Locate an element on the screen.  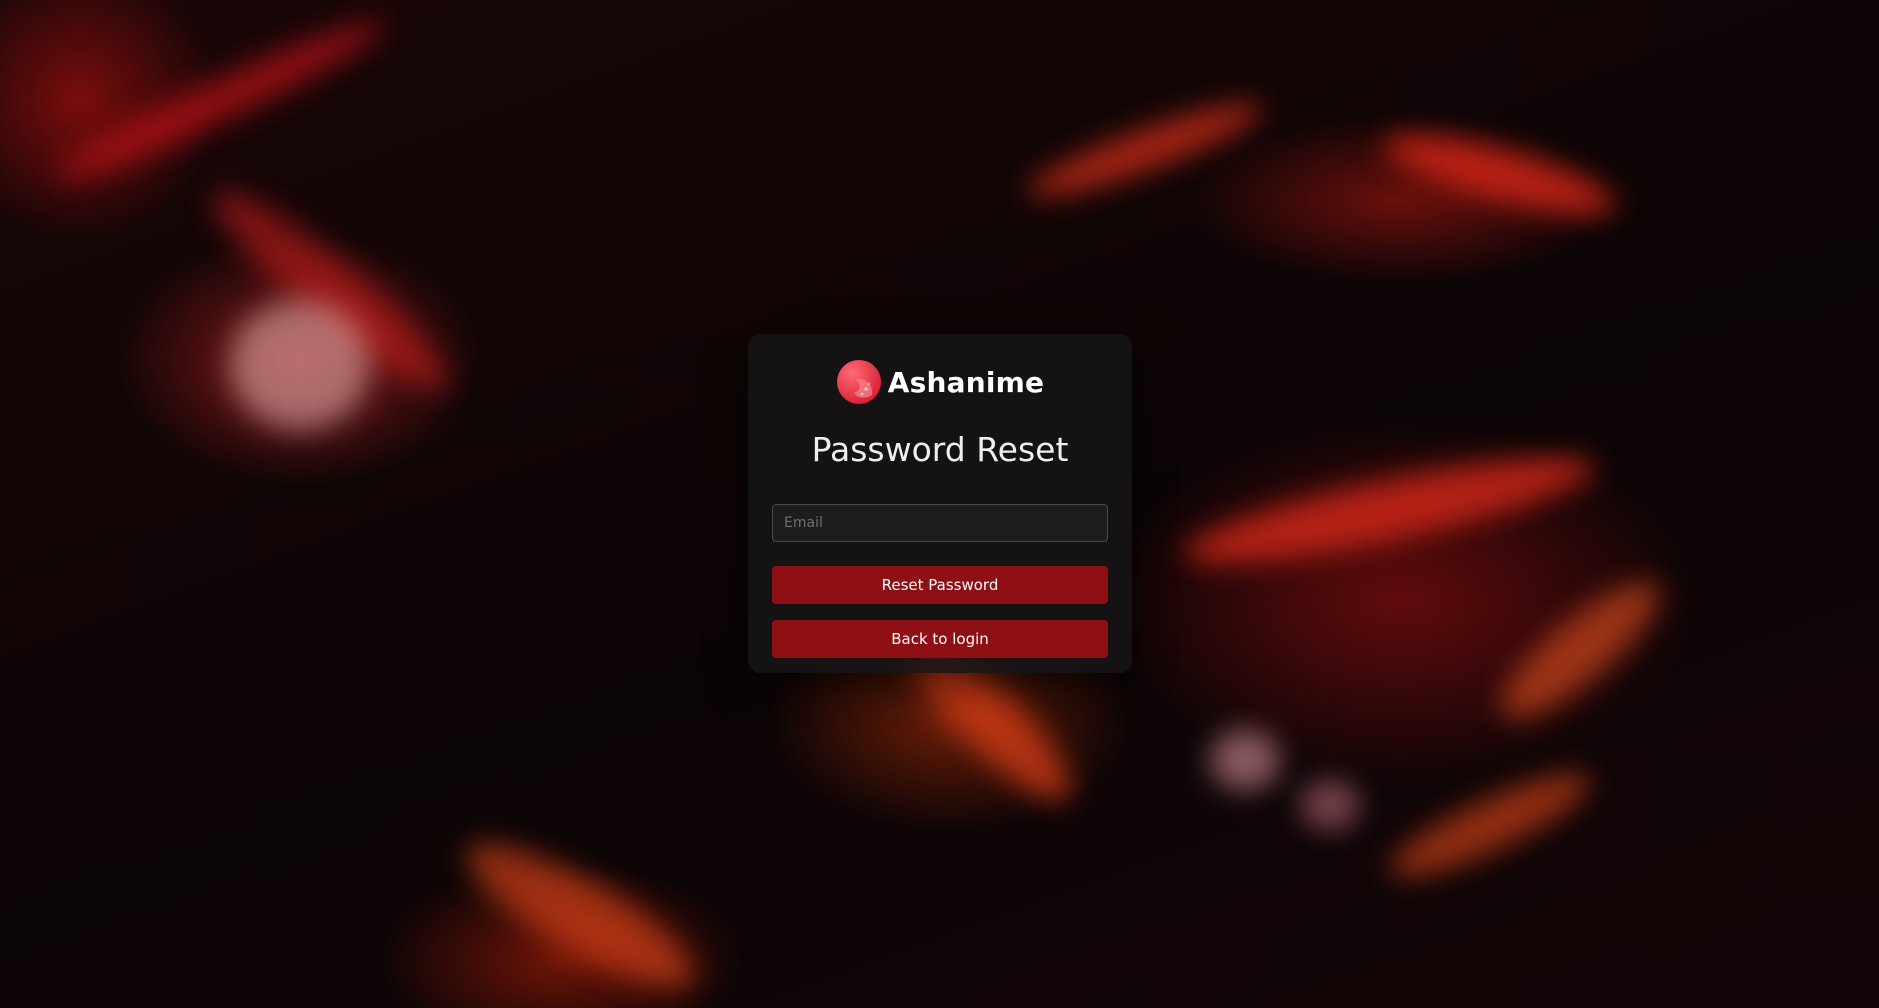
reset-password-button: Reset Password is located at coordinates (940, 585).